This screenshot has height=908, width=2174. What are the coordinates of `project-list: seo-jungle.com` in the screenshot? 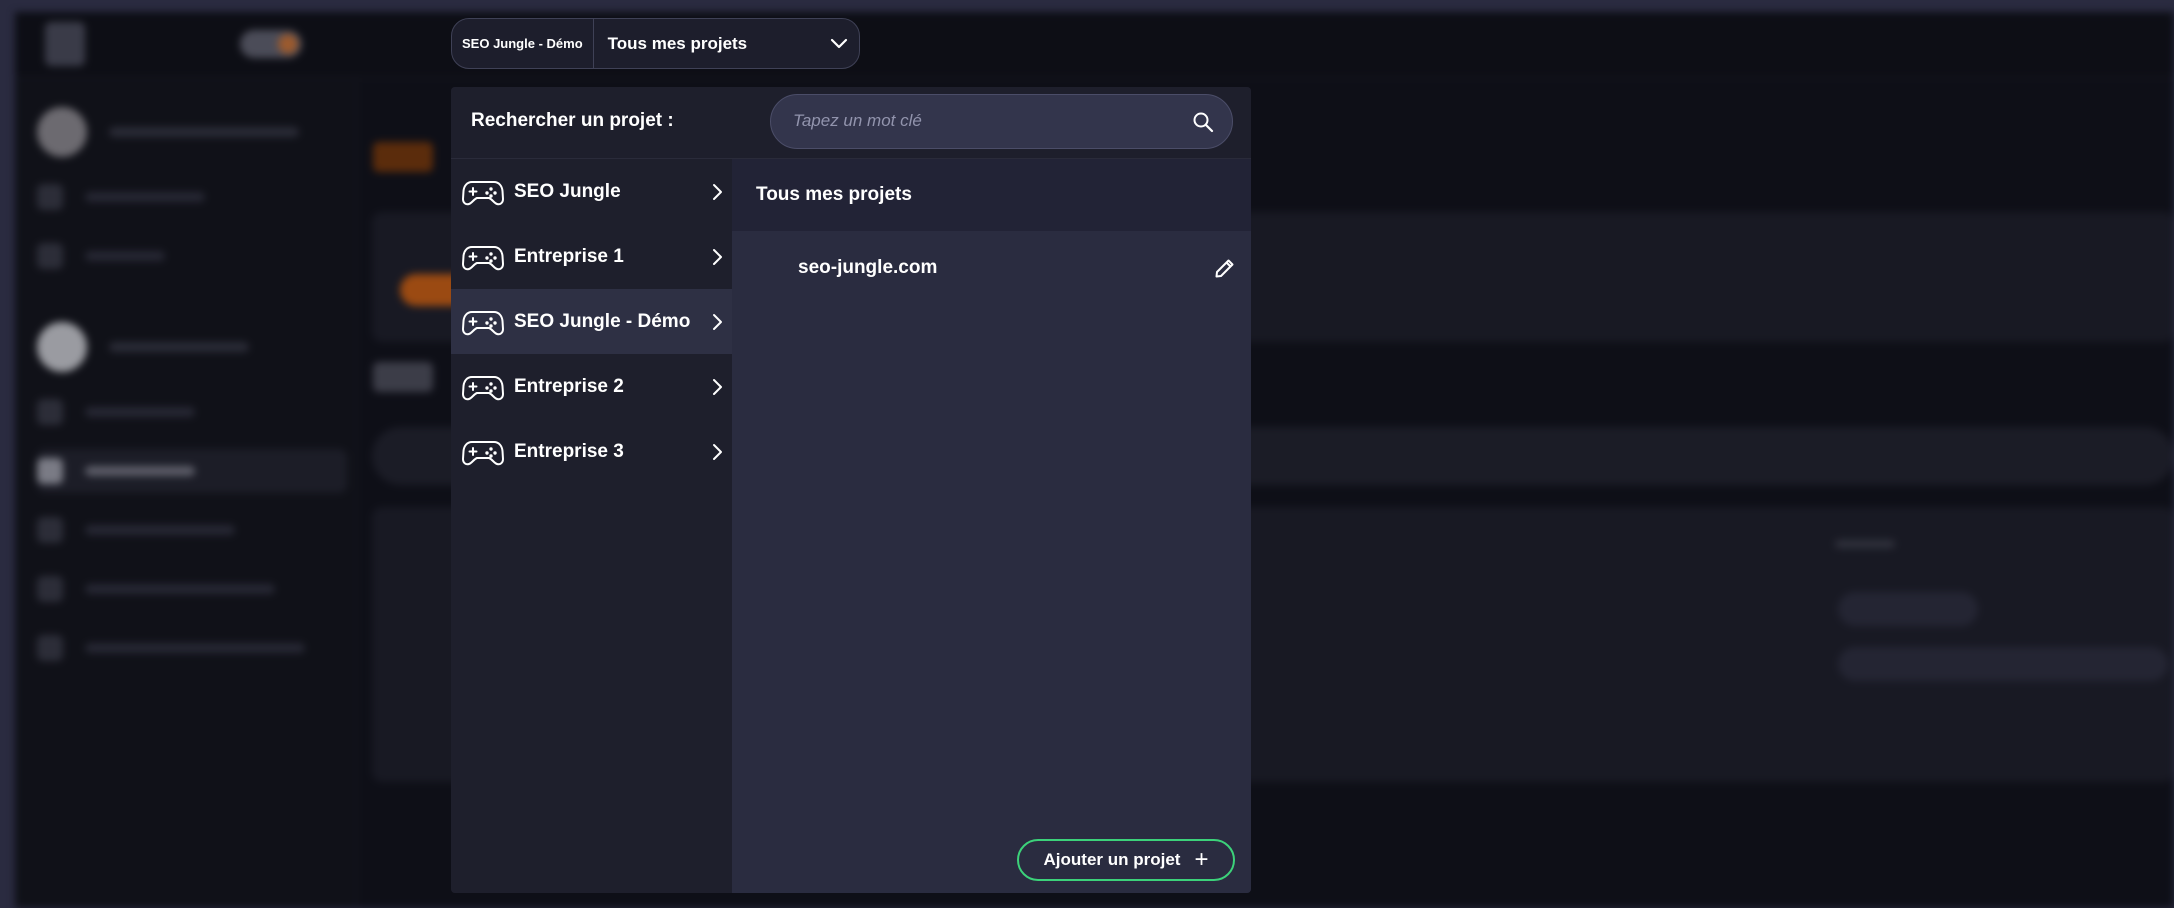 It's located at (991, 268).